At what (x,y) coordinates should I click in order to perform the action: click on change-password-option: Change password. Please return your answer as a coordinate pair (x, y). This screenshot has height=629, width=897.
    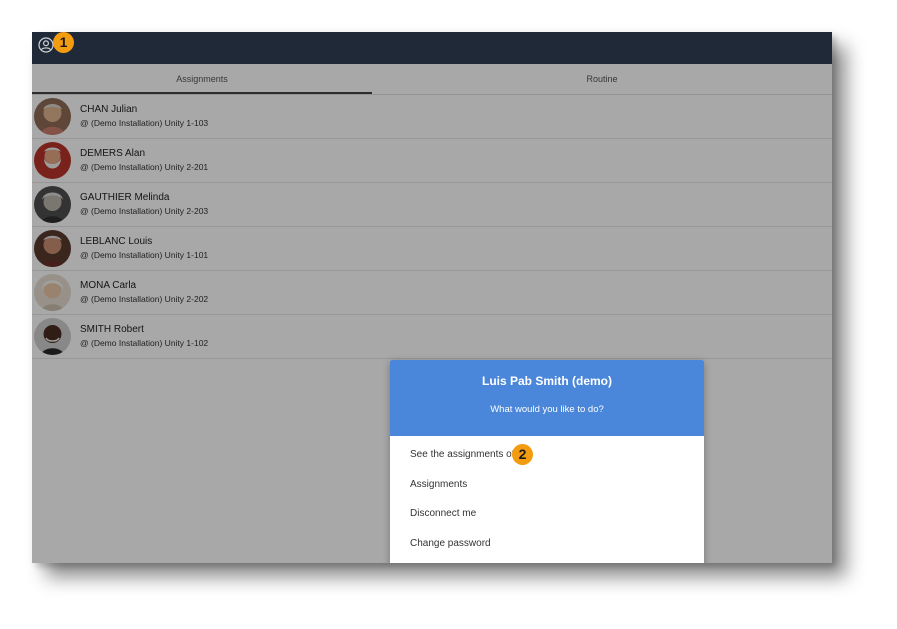
    Looking at the image, I should click on (450, 543).